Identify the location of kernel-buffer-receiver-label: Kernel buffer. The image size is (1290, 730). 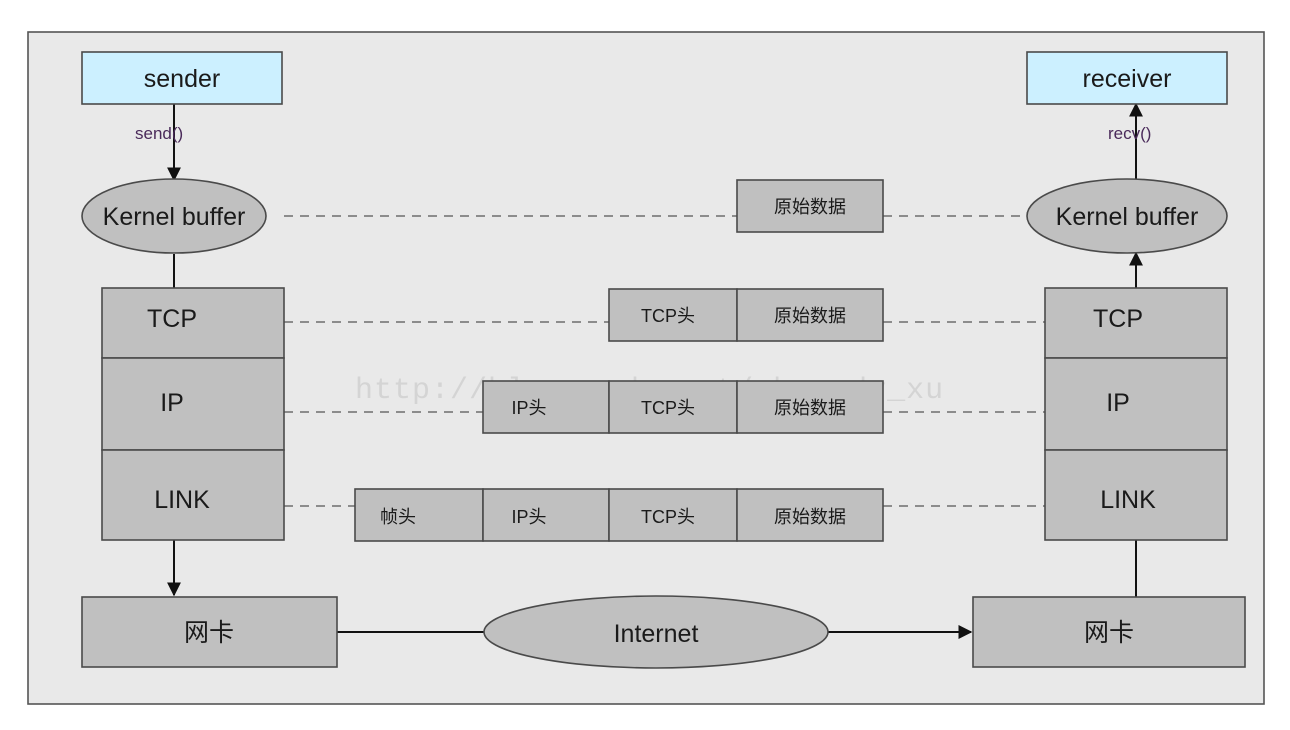
(1127, 217).